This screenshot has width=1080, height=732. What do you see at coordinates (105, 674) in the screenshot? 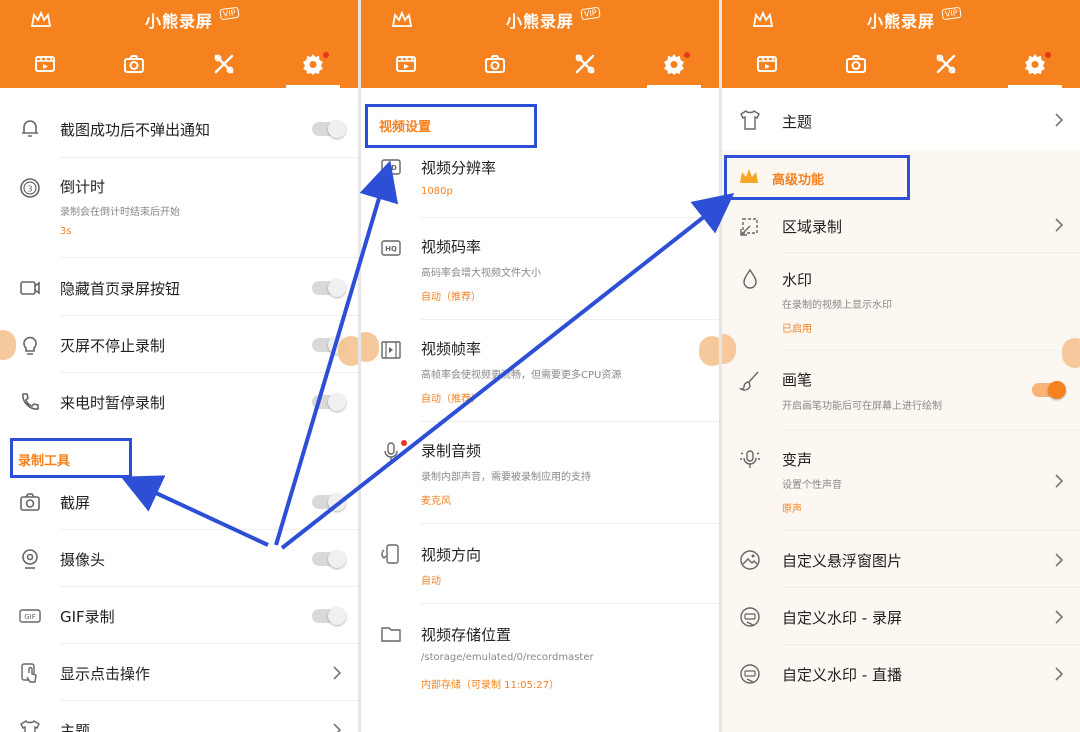
I see `row-title: 显示点击操作` at bounding box center [105, 674].